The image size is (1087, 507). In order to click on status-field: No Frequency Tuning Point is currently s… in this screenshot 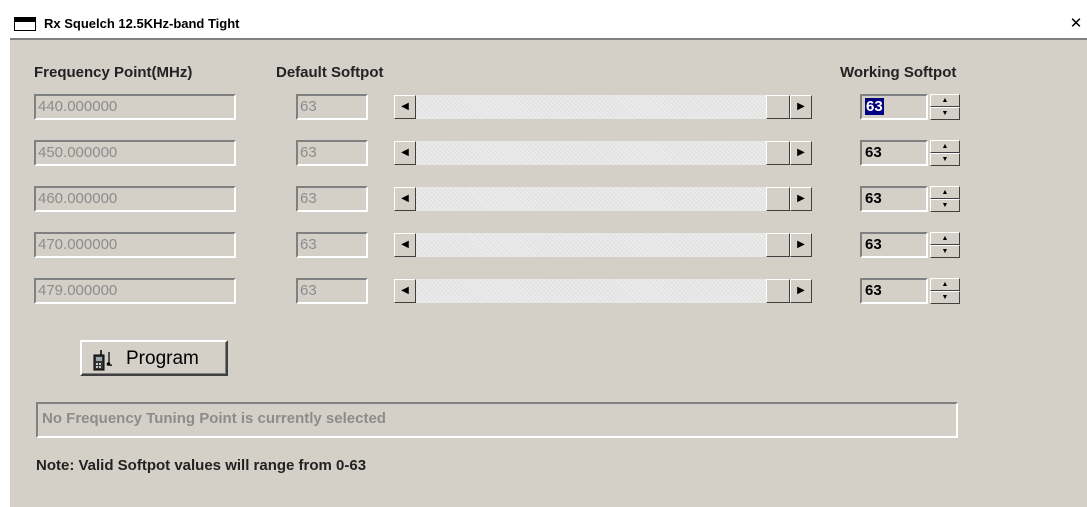, I will do `click(497, 420)`.